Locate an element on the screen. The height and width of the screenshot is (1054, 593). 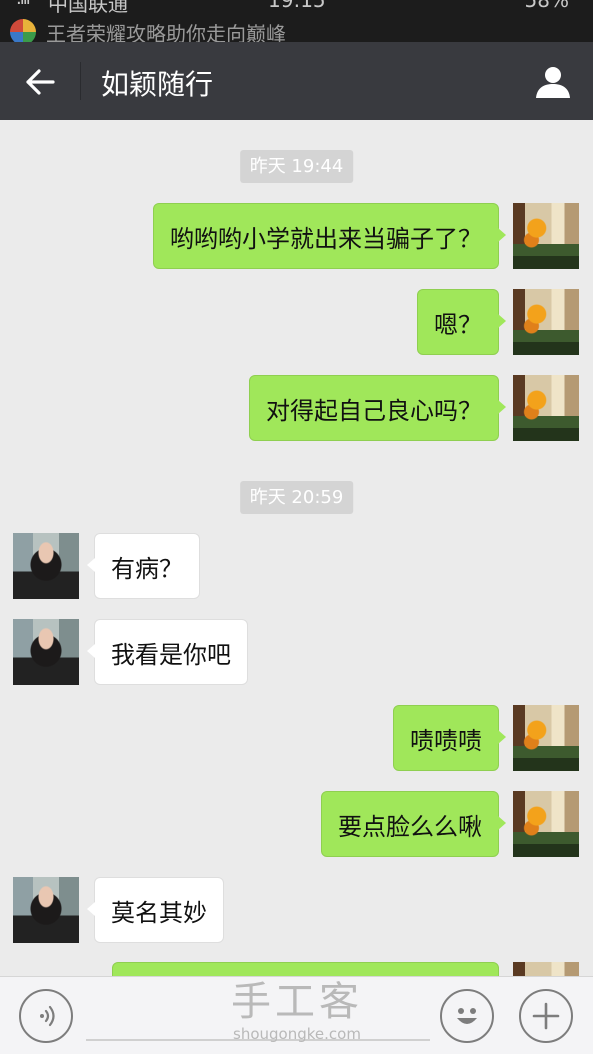
person-icon is located at coordinates (553, 82).